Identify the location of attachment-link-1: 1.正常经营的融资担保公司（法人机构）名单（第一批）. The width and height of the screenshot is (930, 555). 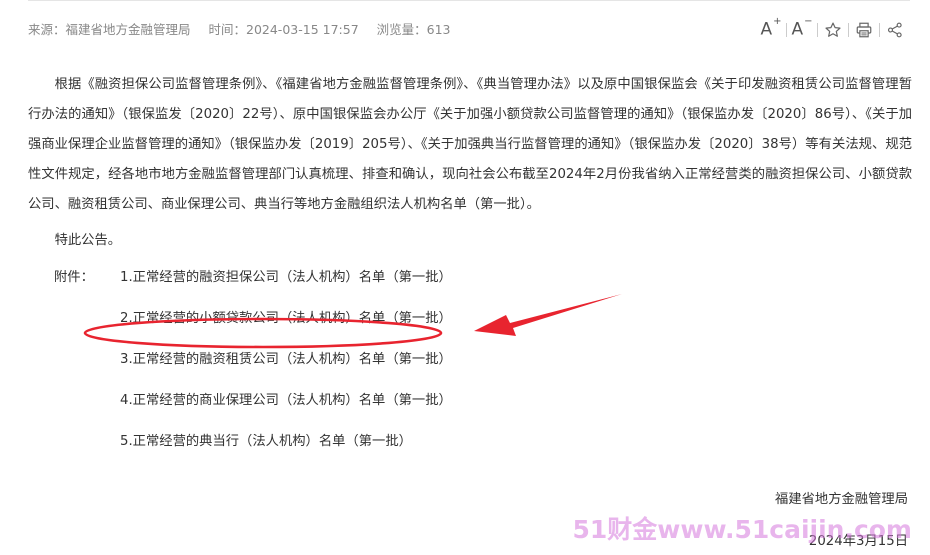
(286, 277).